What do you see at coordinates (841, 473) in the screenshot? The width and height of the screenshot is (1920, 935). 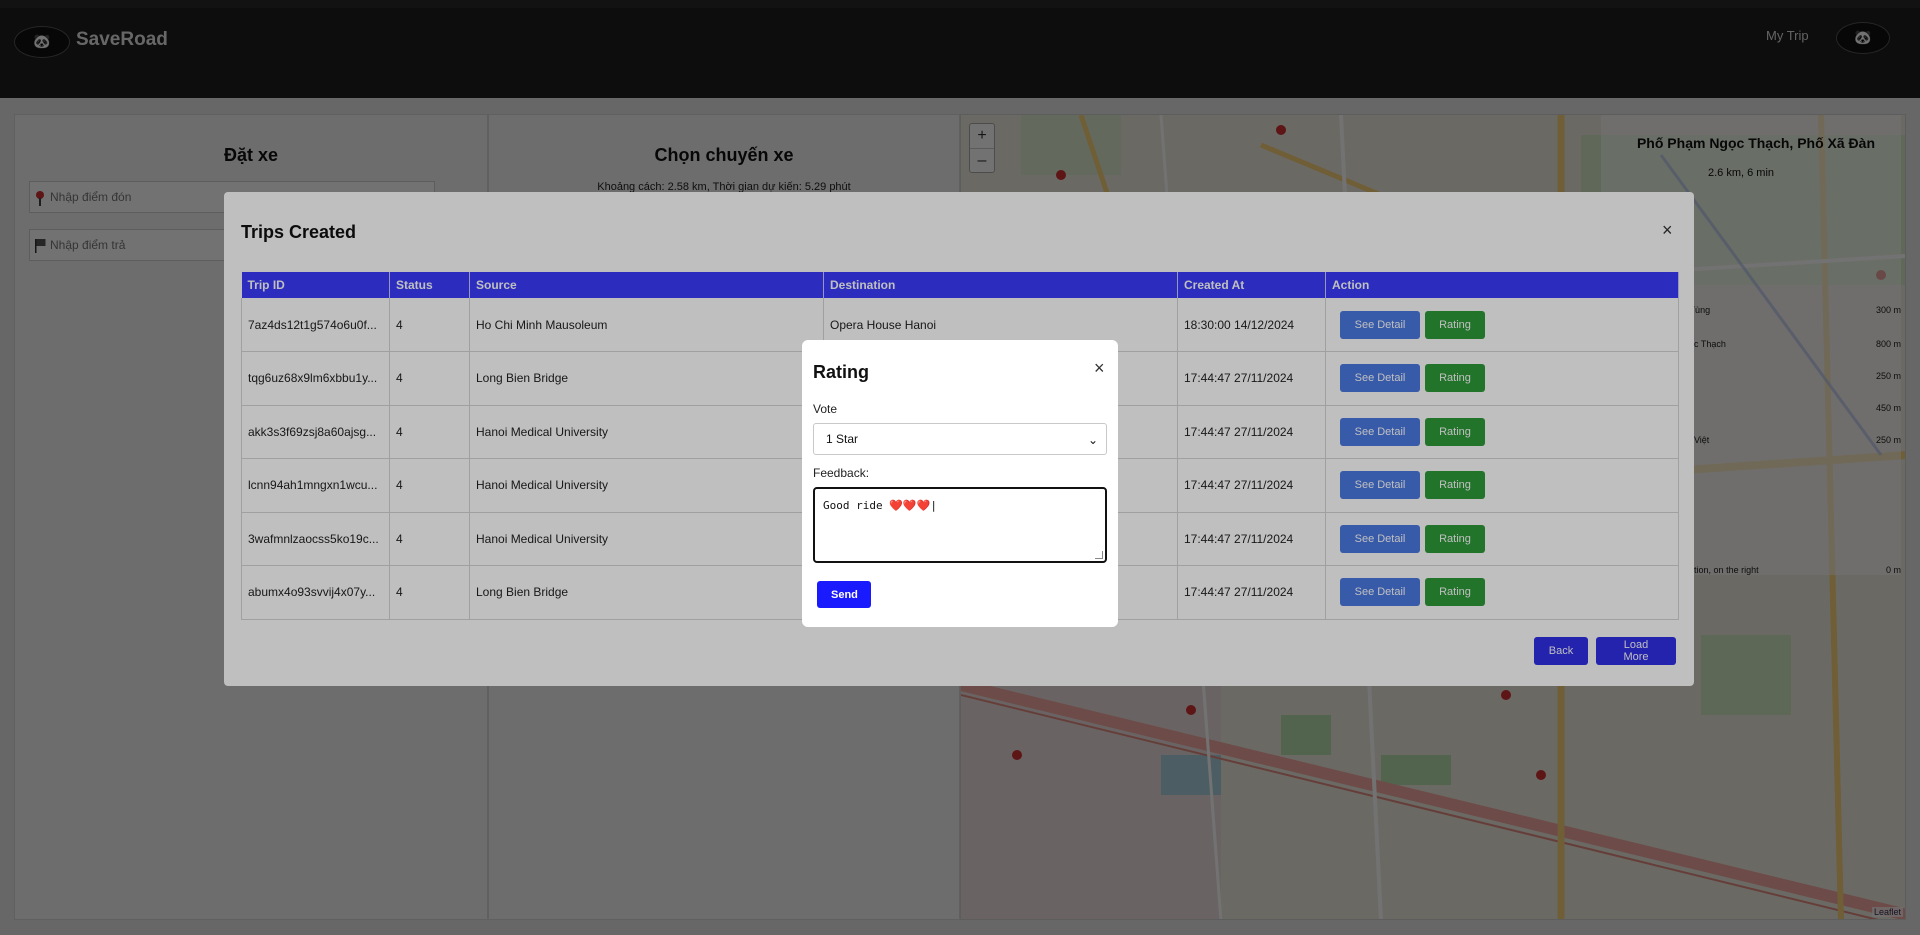 I see `feedback-label: Feedback:` at bounding box center [841, 473].